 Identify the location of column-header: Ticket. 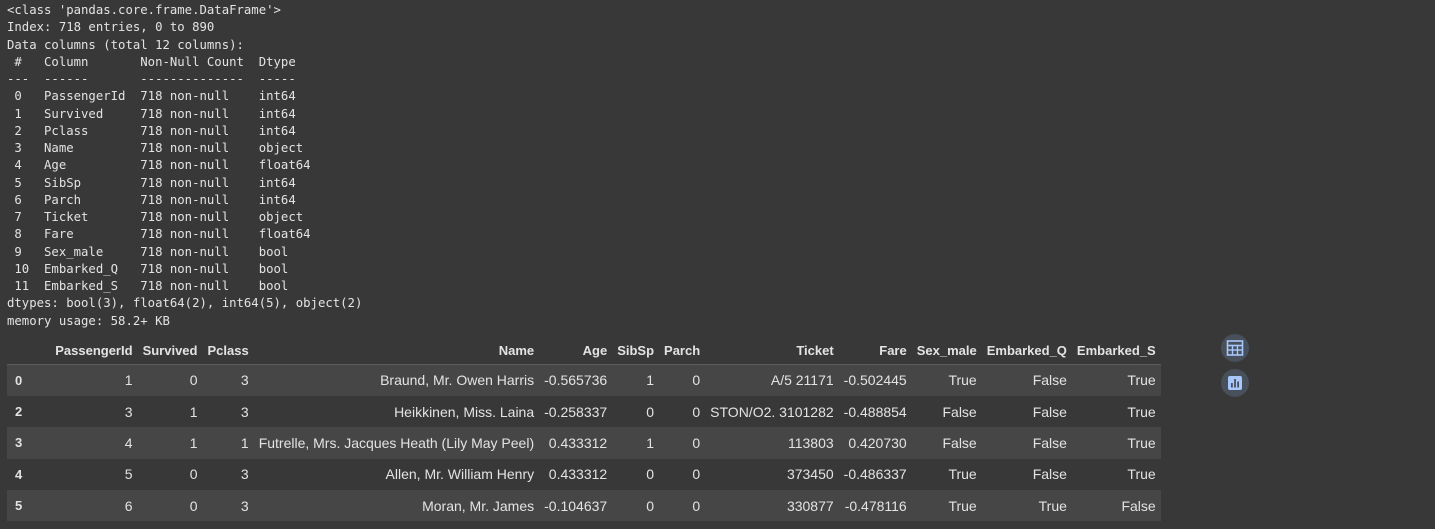
(815, 350).